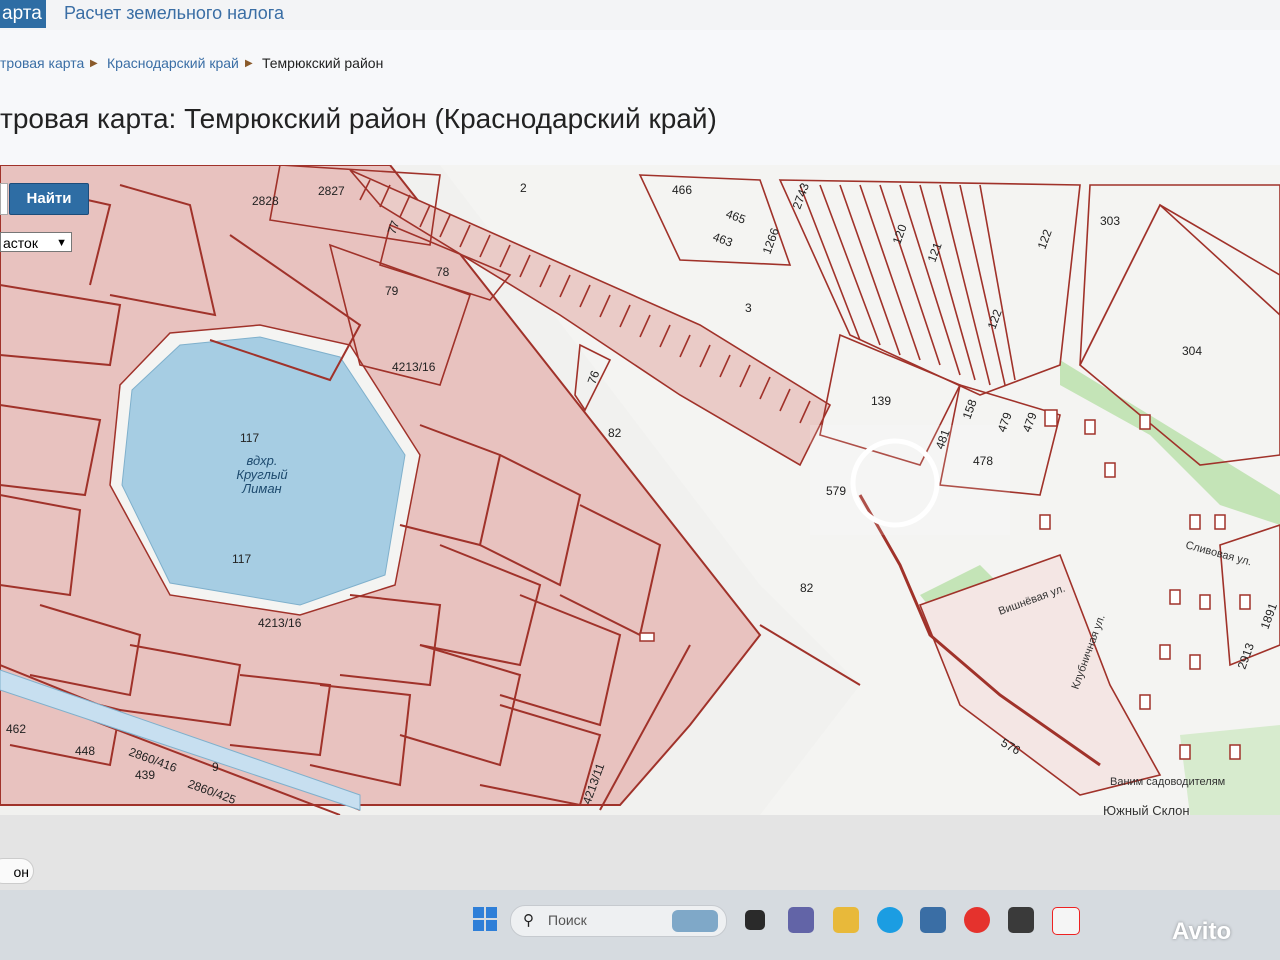  What do you see at coordinates (910, 480) in the screenshot?
I see `highlight-overlay` at bounding box center [910, 480].